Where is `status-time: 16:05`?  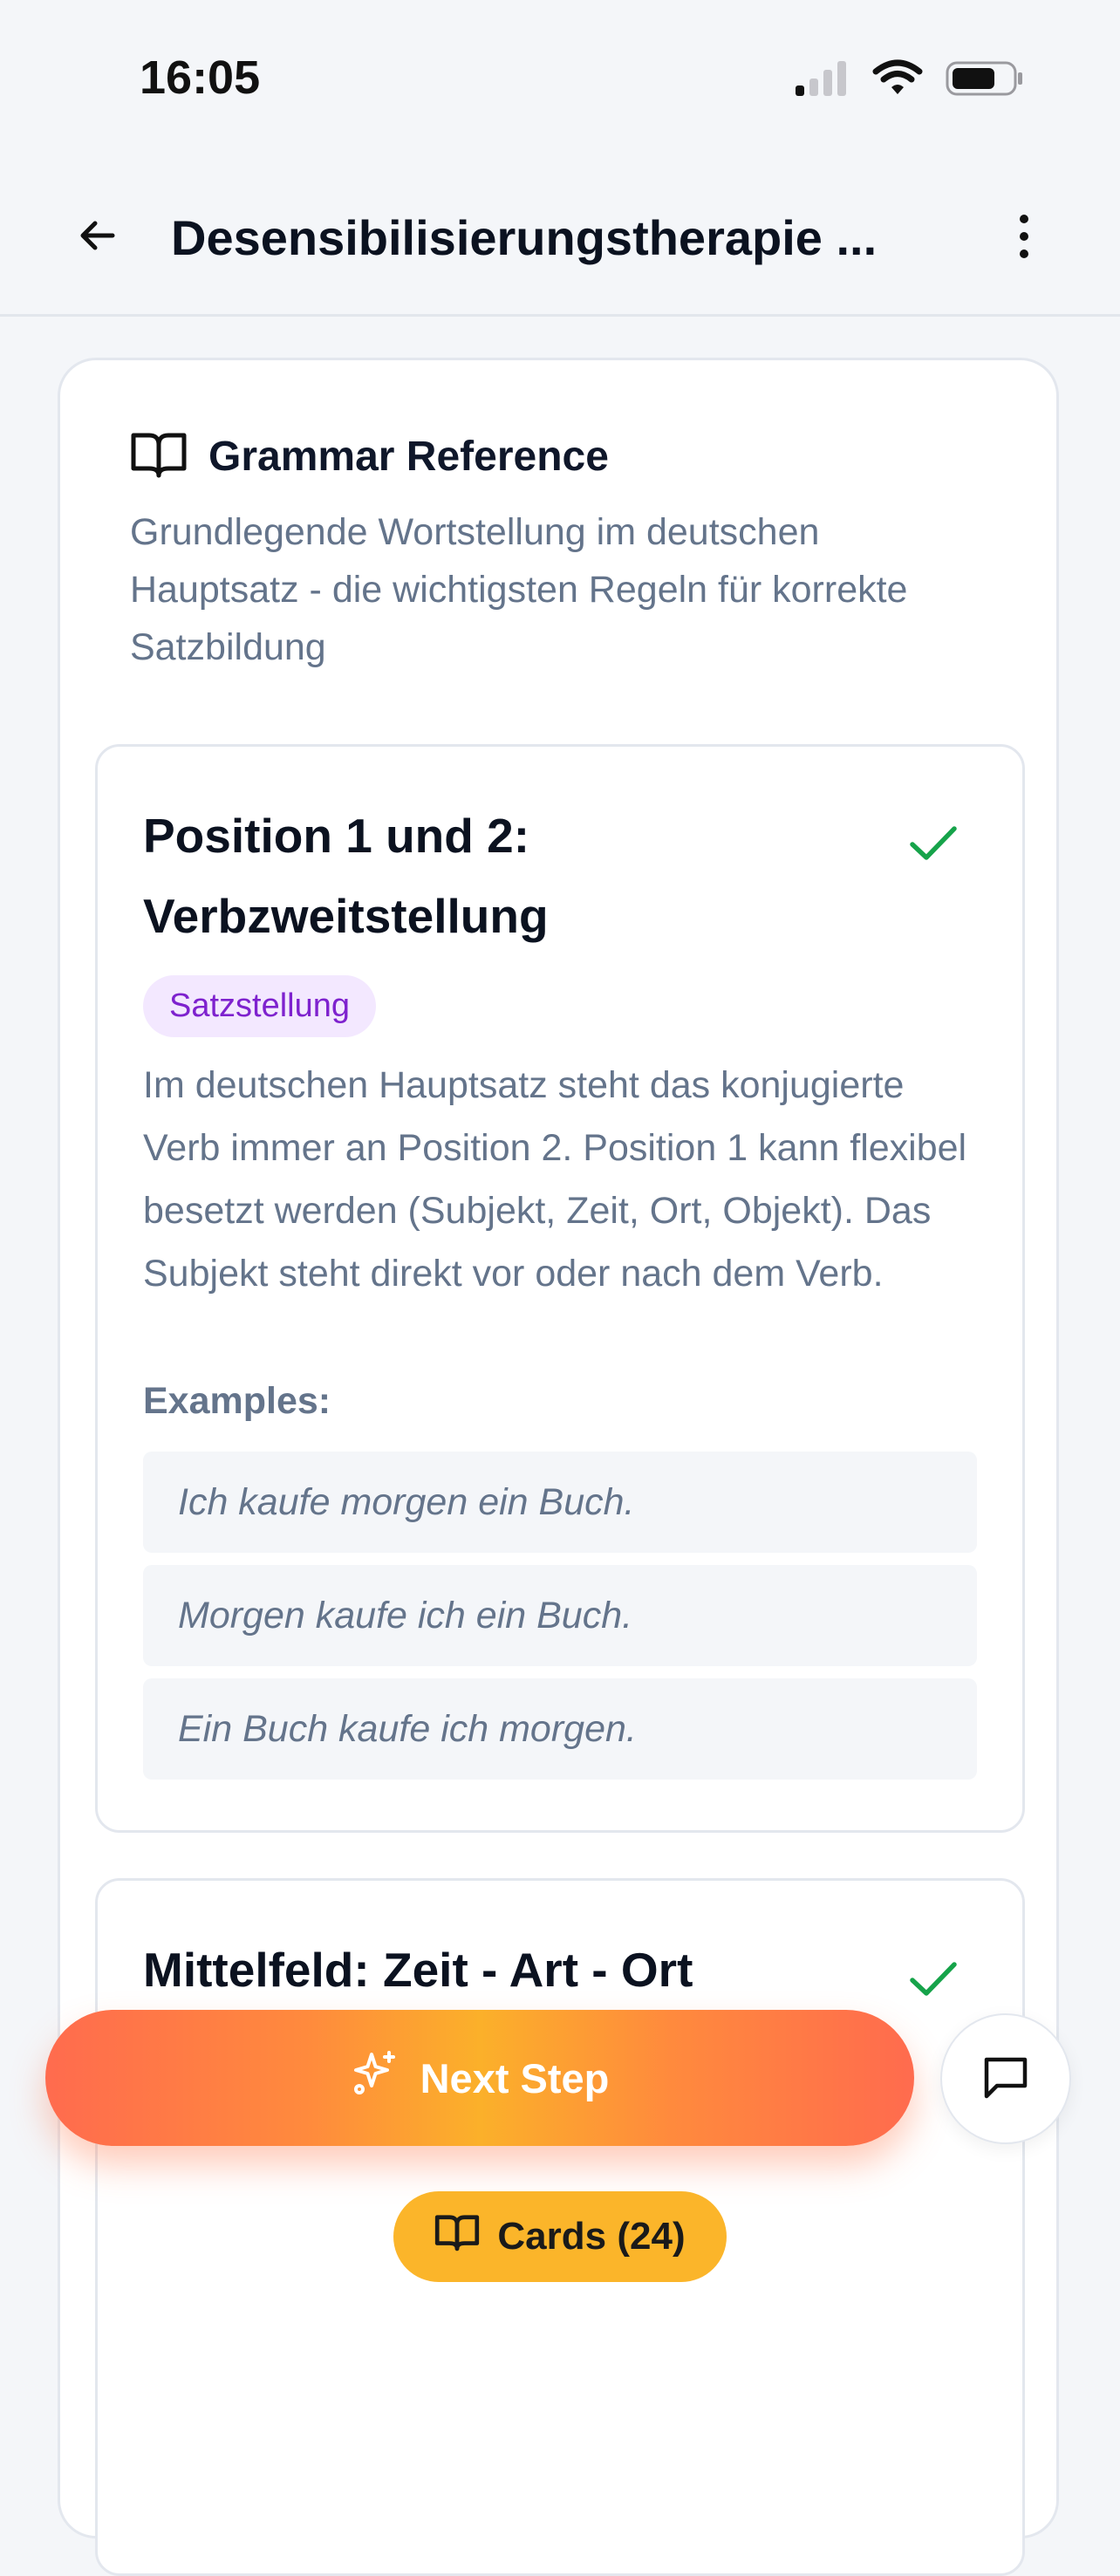
status-time: 16:05 is located at coordinates (200, 77).